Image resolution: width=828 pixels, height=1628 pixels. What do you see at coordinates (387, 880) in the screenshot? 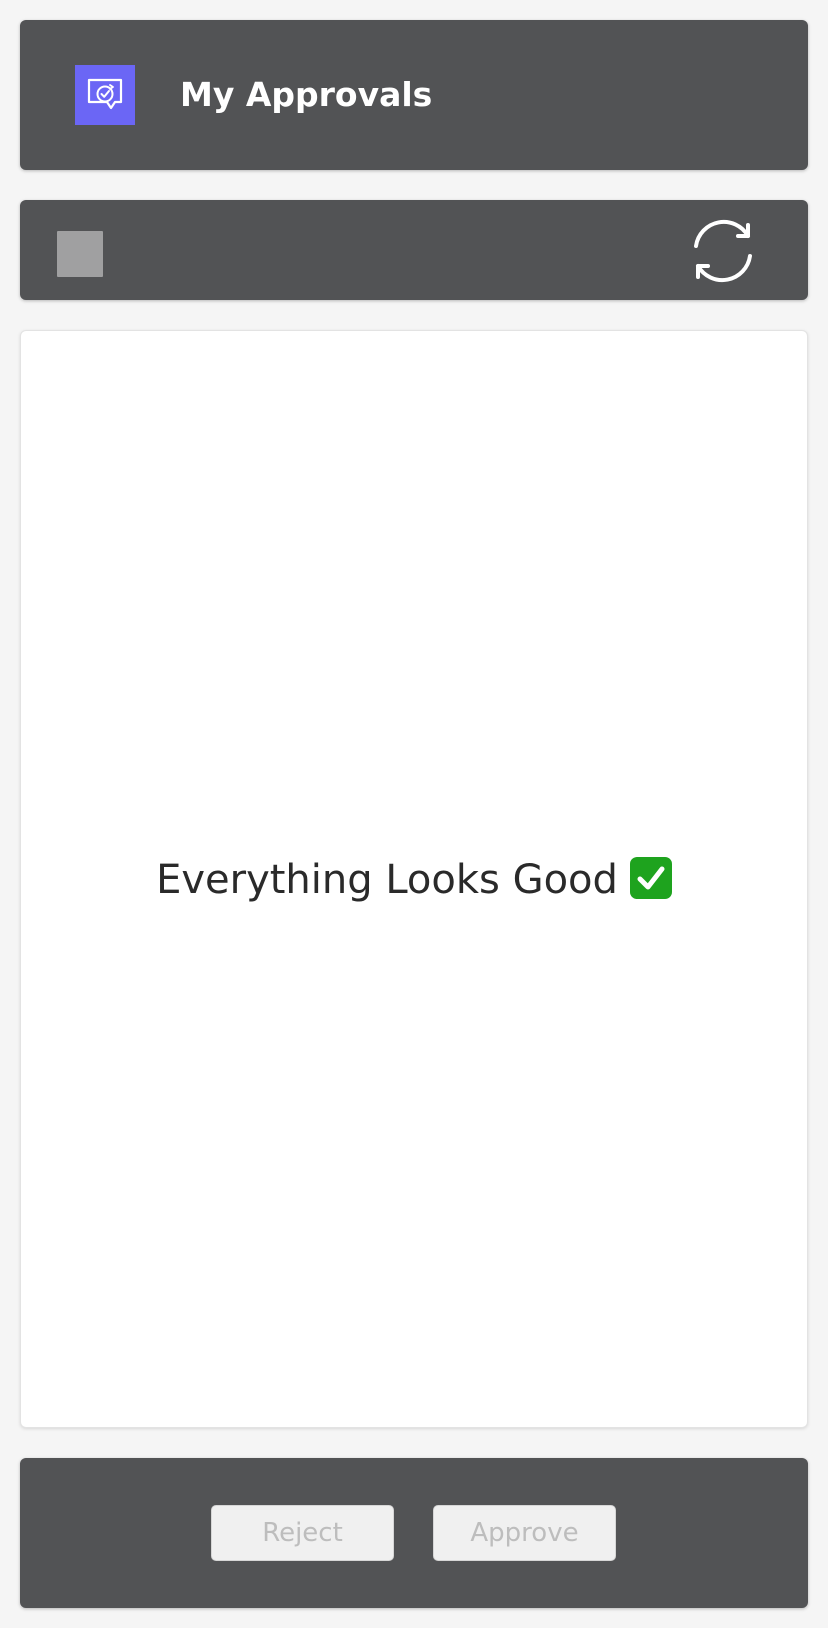
I see `empty-state-text: Everything Looks Good` at bounding box center [387, 880].